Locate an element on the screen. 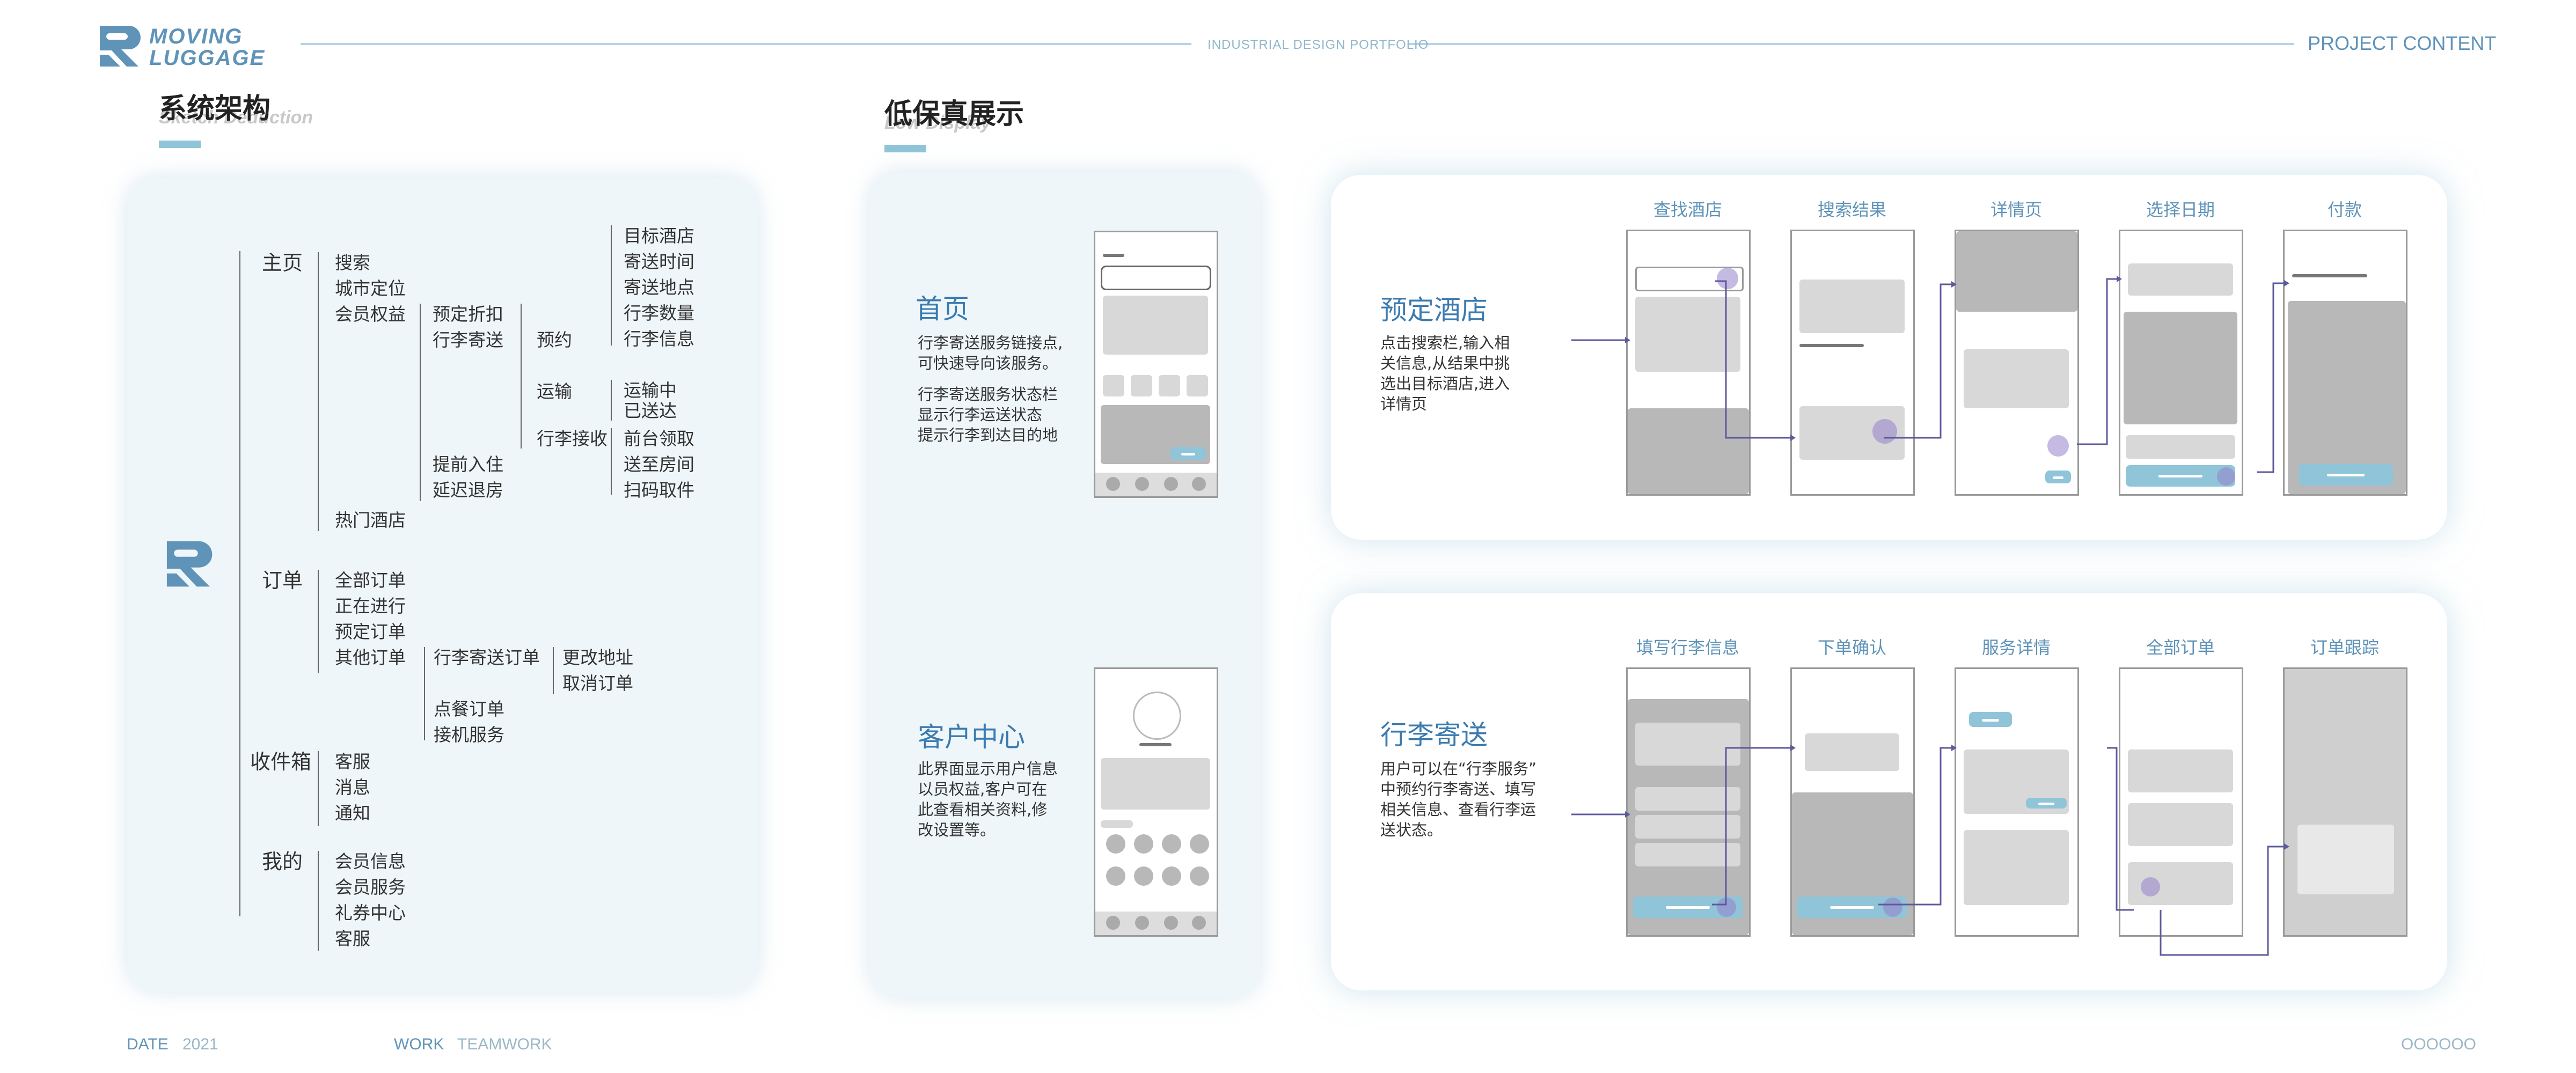 This screenshot has width=2576, height=1073. luggage-flow-title: 行李寄送 is located at coordinates (1434, 735).